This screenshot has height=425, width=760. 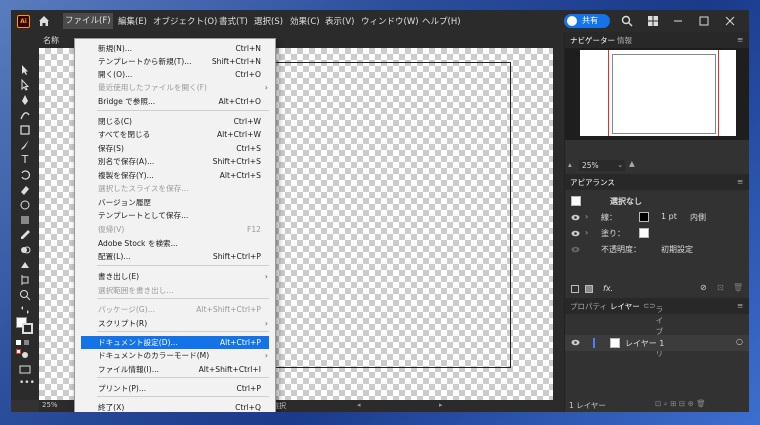 What do you see at coordinates (305, 21) in the screenshot?
I see `menu-effect: 効果(C)` at bounding box center [305, 21].